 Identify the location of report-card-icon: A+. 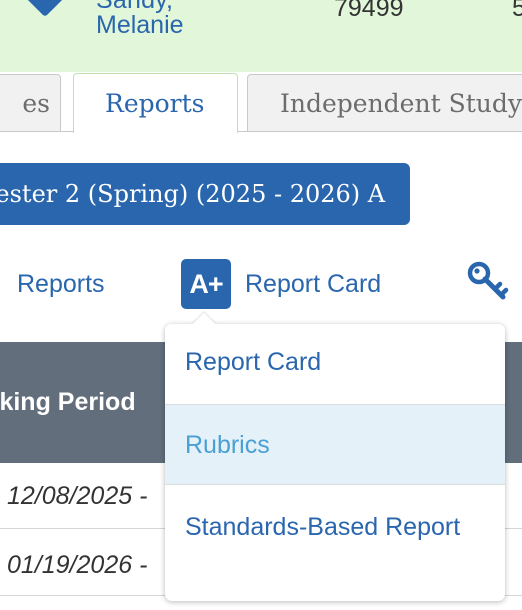
(206, 284).